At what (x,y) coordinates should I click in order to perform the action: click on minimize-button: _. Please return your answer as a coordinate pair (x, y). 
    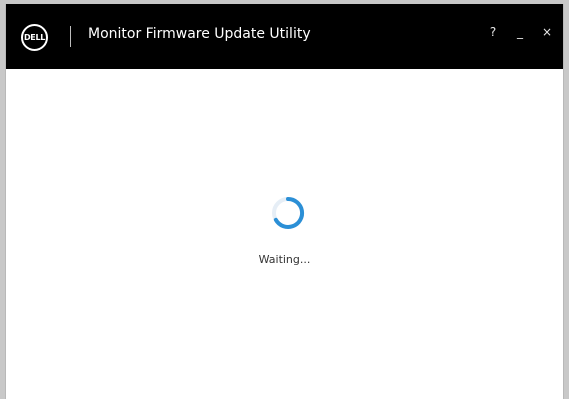
    Looking at the image, I should click on (520, 32).